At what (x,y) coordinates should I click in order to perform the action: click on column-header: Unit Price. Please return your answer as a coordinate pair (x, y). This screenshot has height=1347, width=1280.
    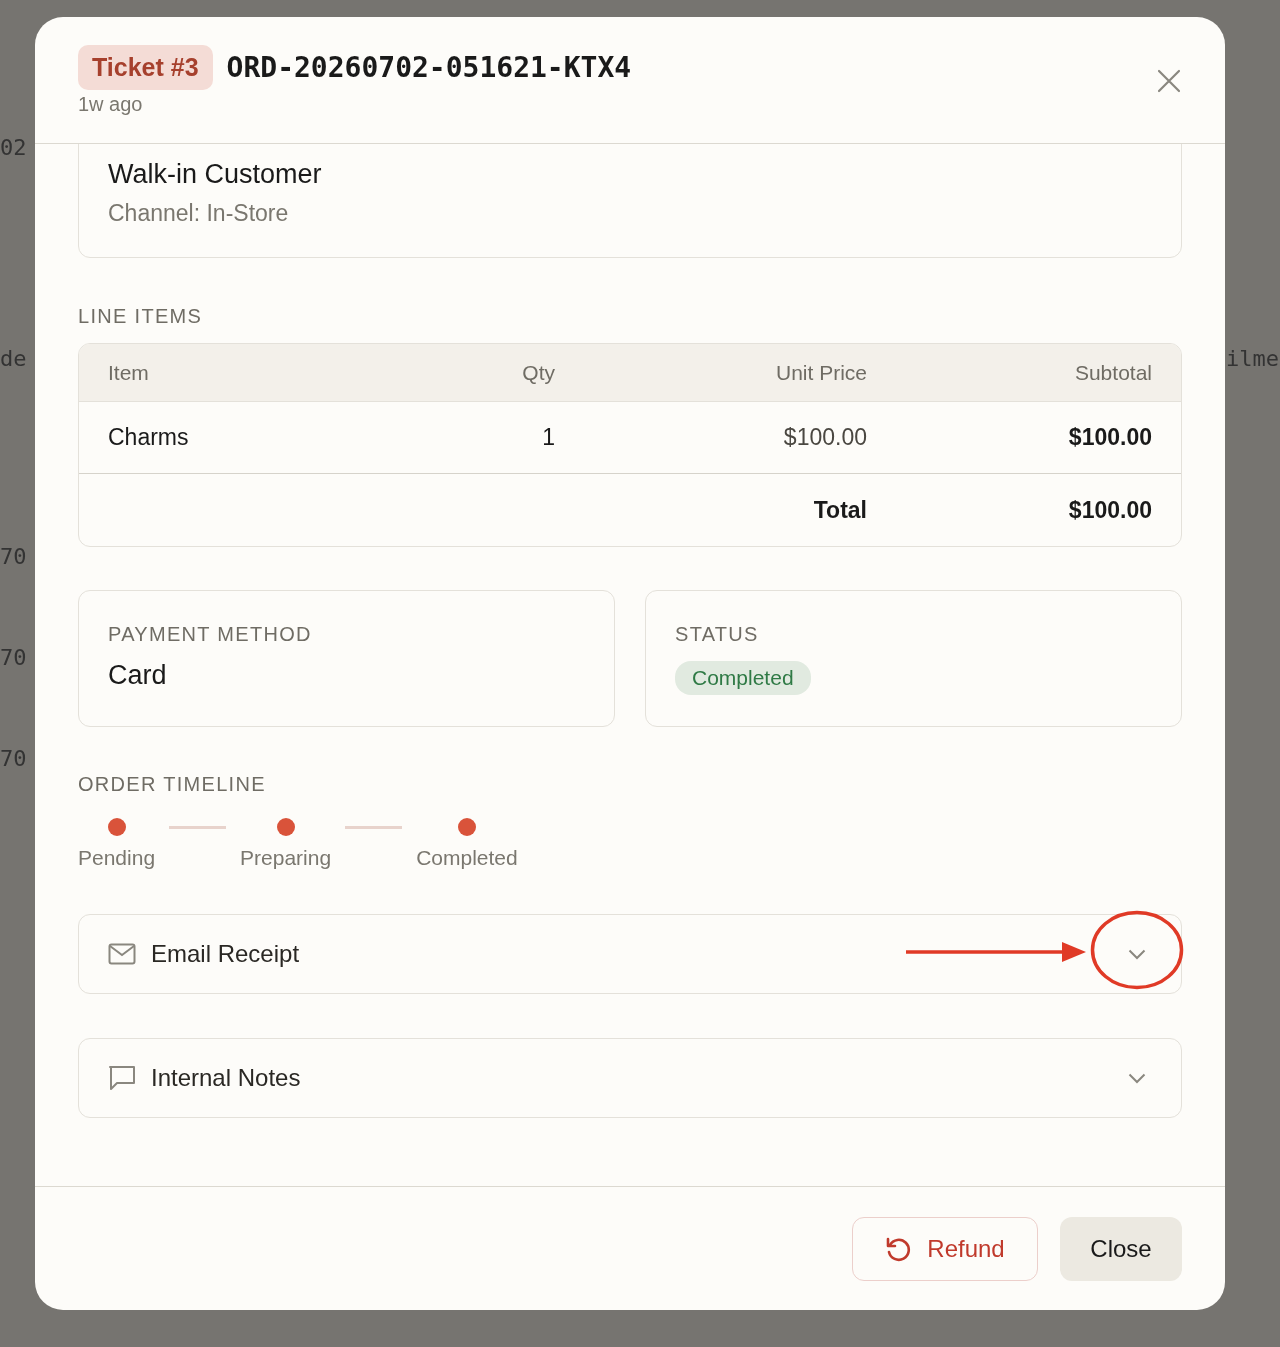
    Looking at the image, I should click on (820, 372).